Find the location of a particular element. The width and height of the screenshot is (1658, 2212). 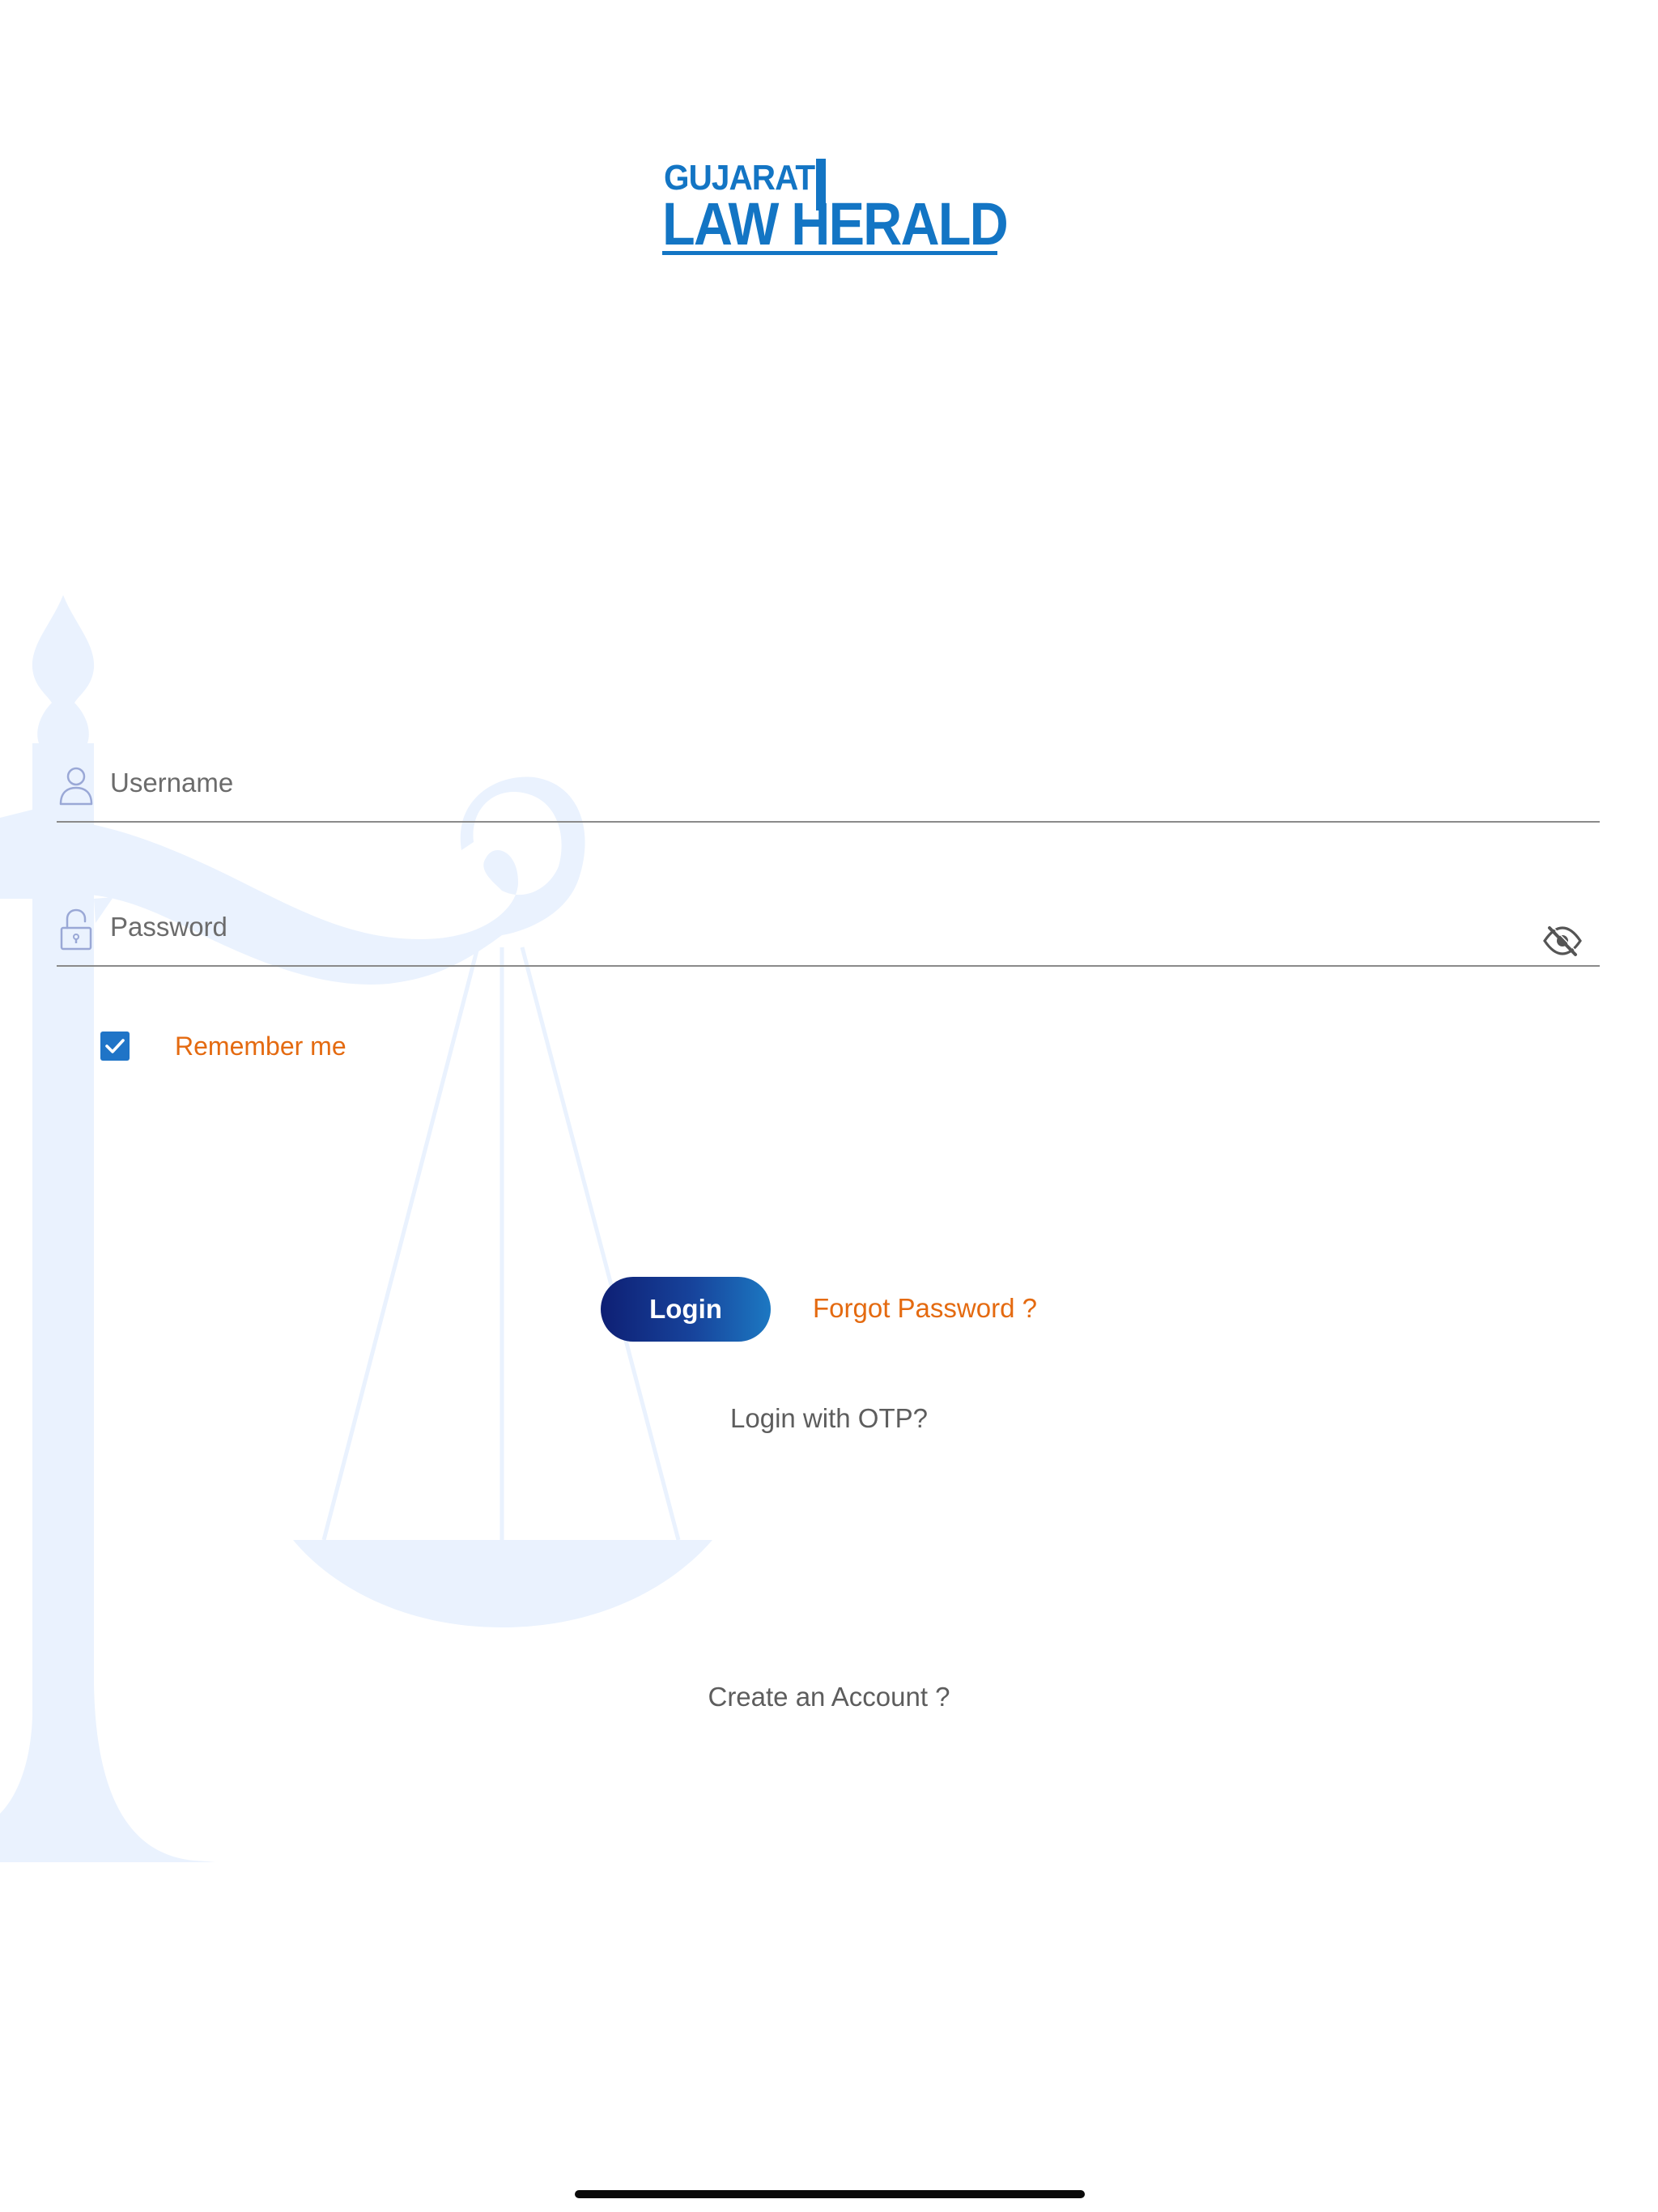

login-with-otp-link: Login with OTP? is located at coordinates (829, 1418).